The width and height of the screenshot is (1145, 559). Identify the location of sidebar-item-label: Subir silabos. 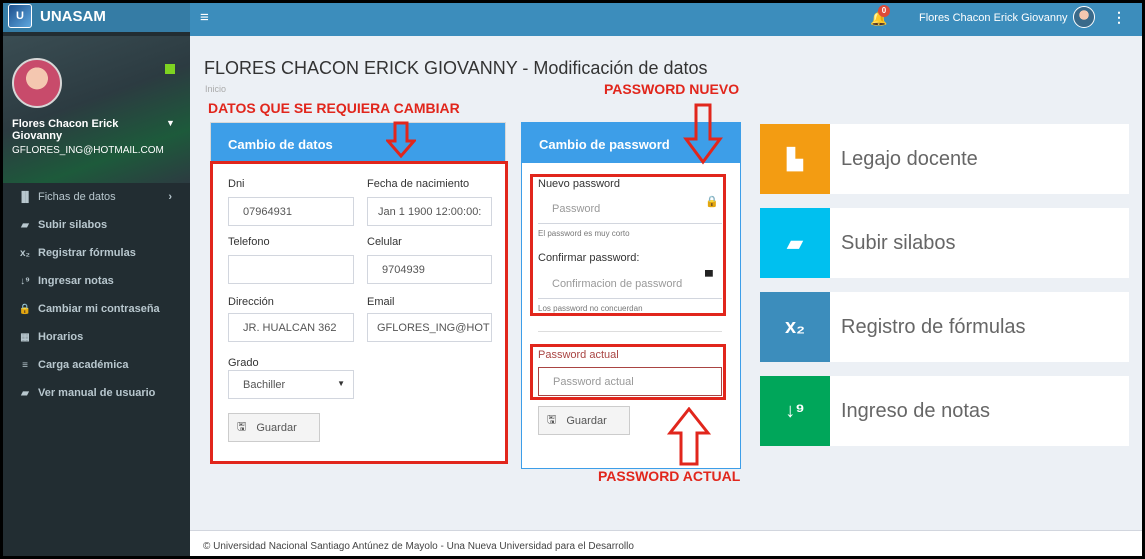
(73, 225).